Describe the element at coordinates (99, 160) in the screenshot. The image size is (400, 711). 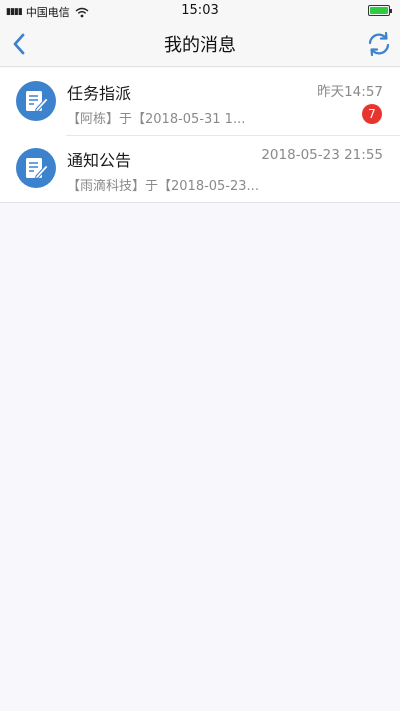
I see `message-title: 通知公告` at that location.